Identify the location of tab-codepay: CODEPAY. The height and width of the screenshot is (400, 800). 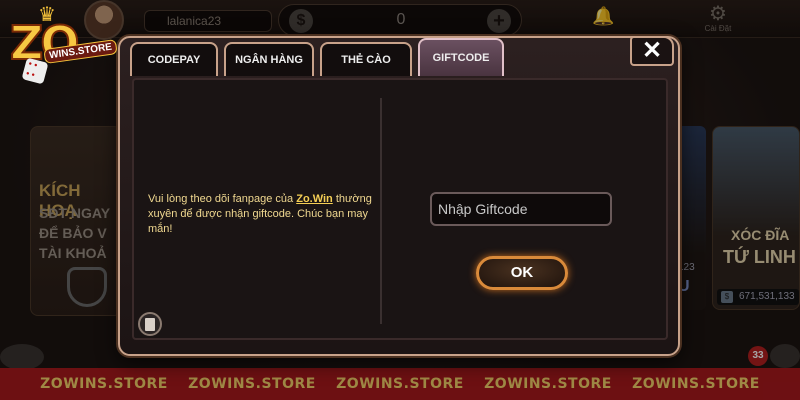
(174, 59).